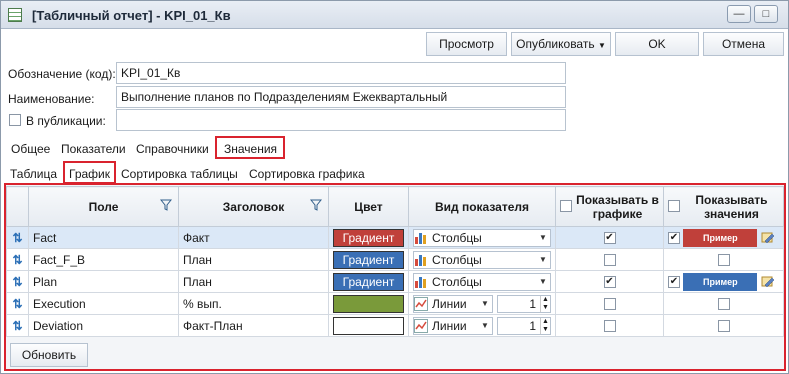 The height and width of the screenshot is (374, 789). I want to click on refresh-button: Обновить, so click(49, 355).